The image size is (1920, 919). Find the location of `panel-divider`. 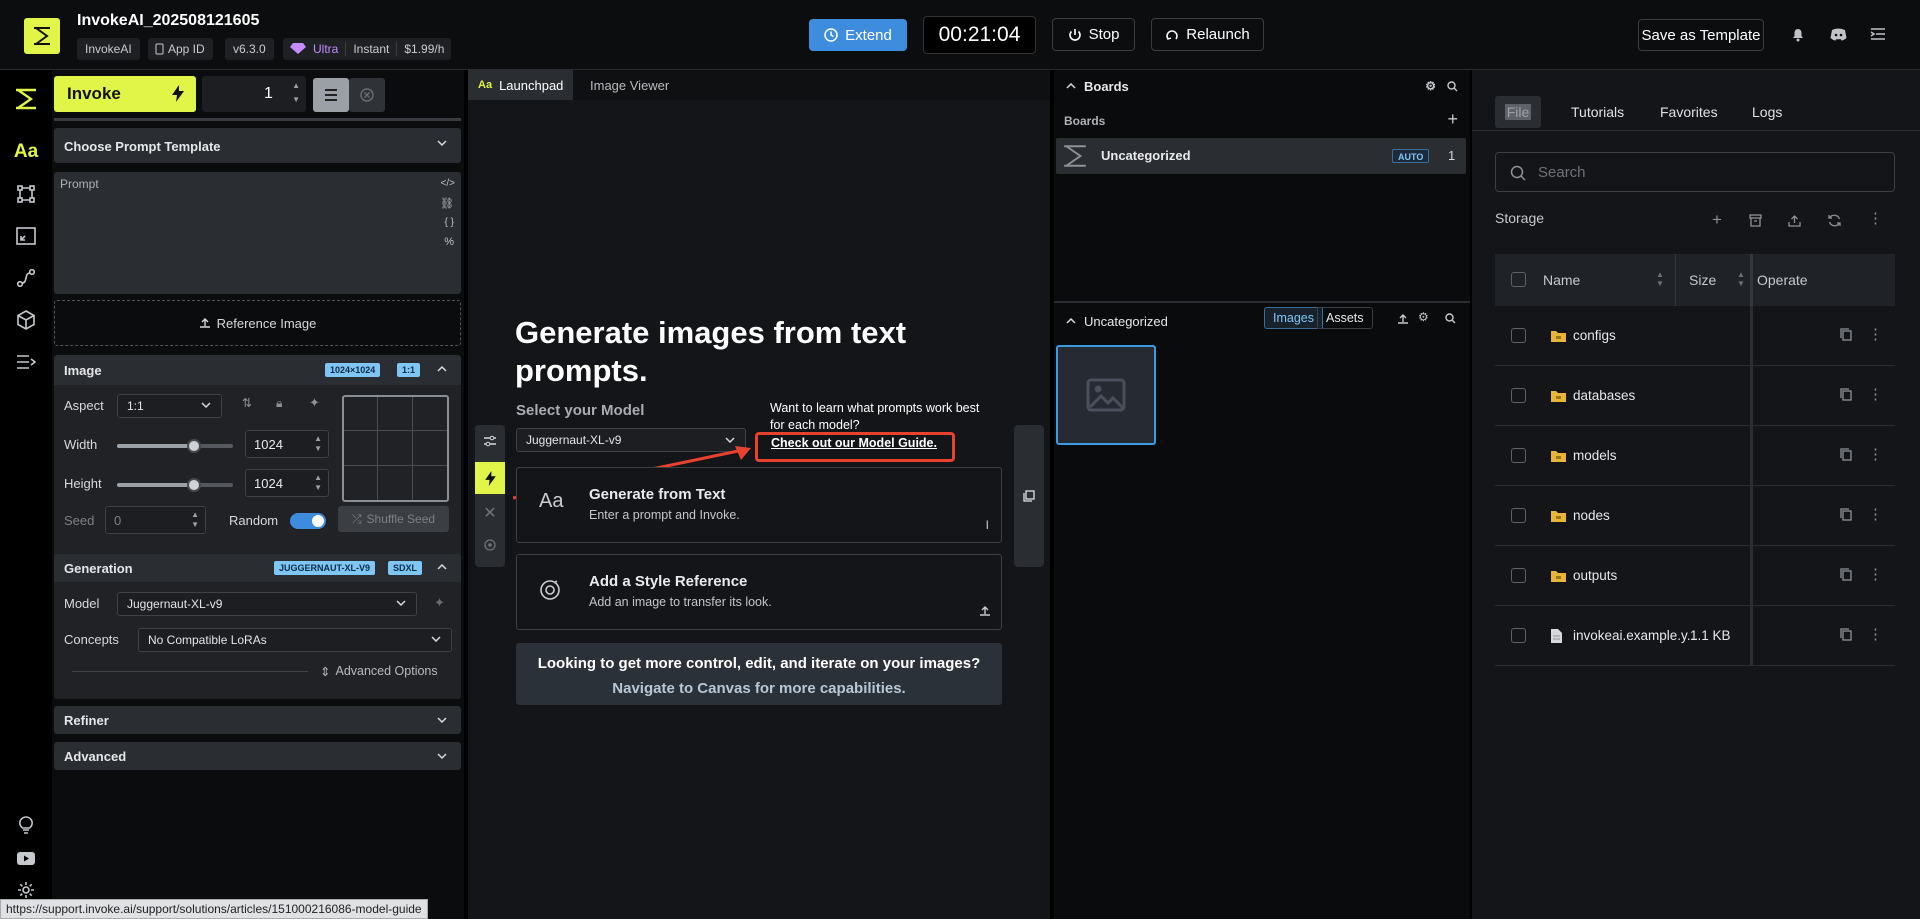

panel-divider is located at coordinates (1262, 302).